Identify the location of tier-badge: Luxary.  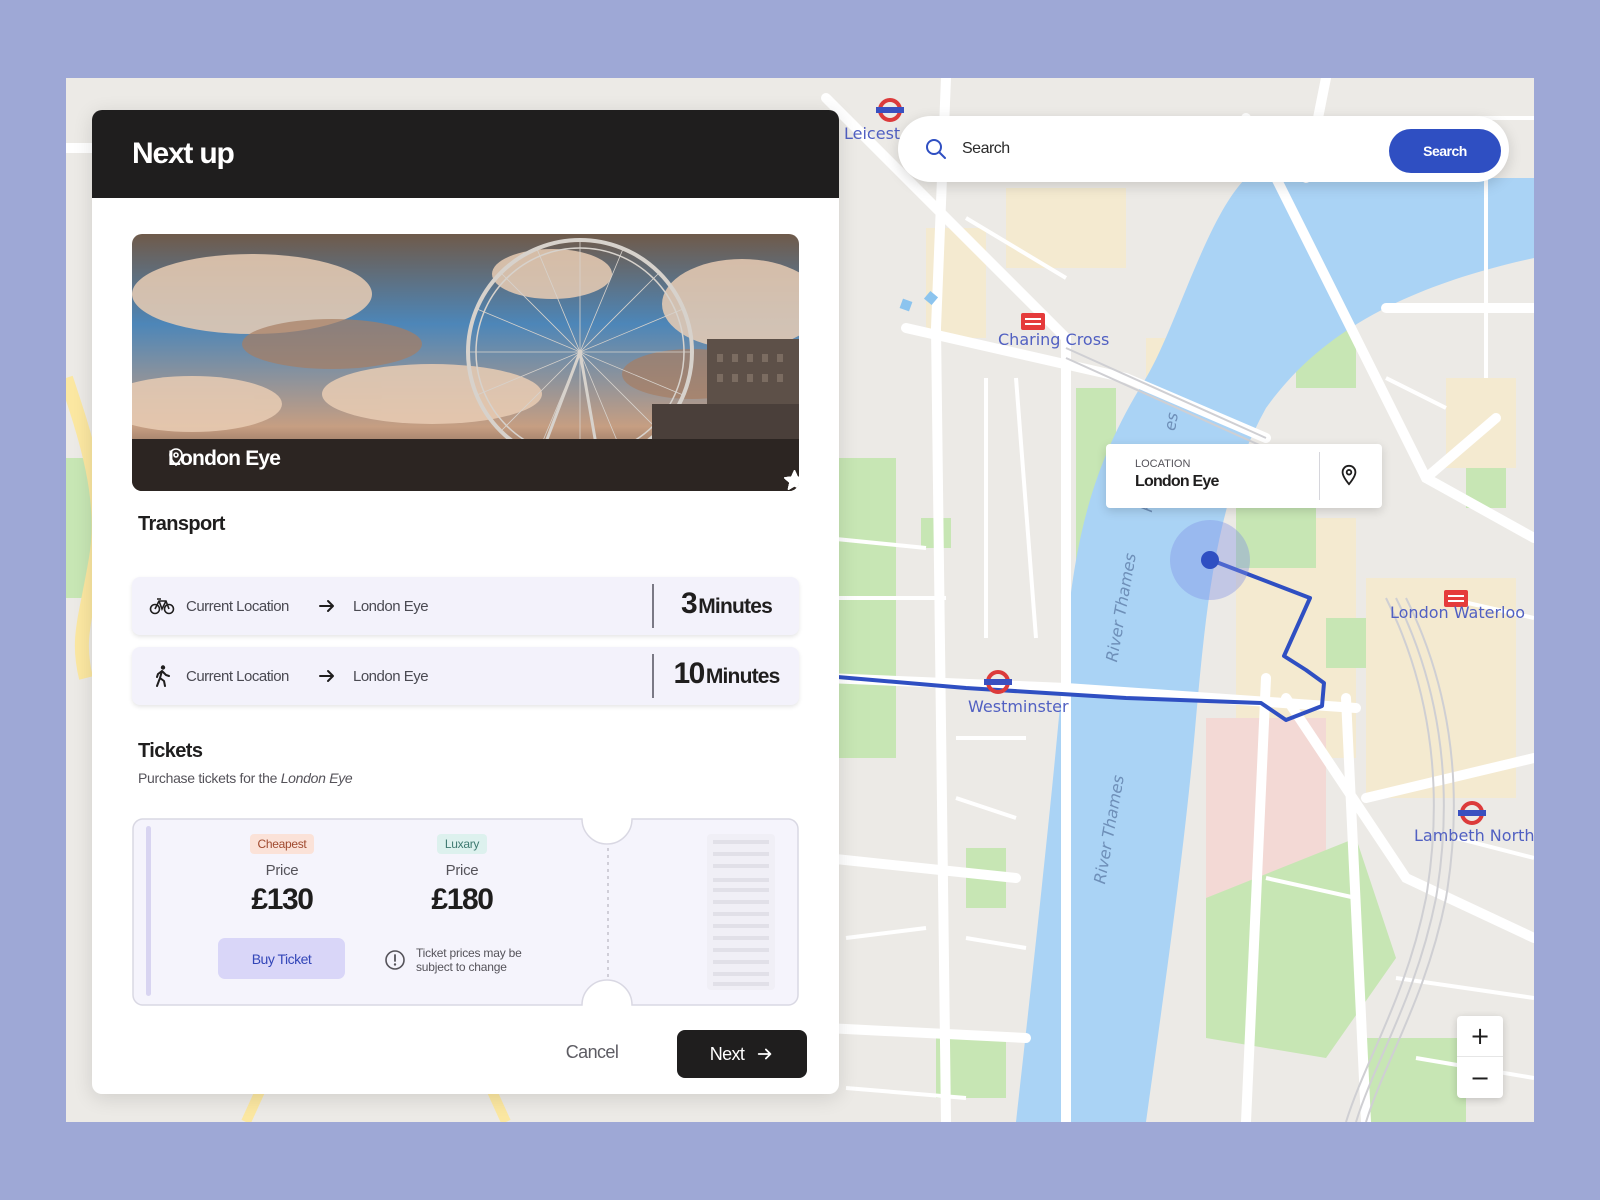
(462, 844).